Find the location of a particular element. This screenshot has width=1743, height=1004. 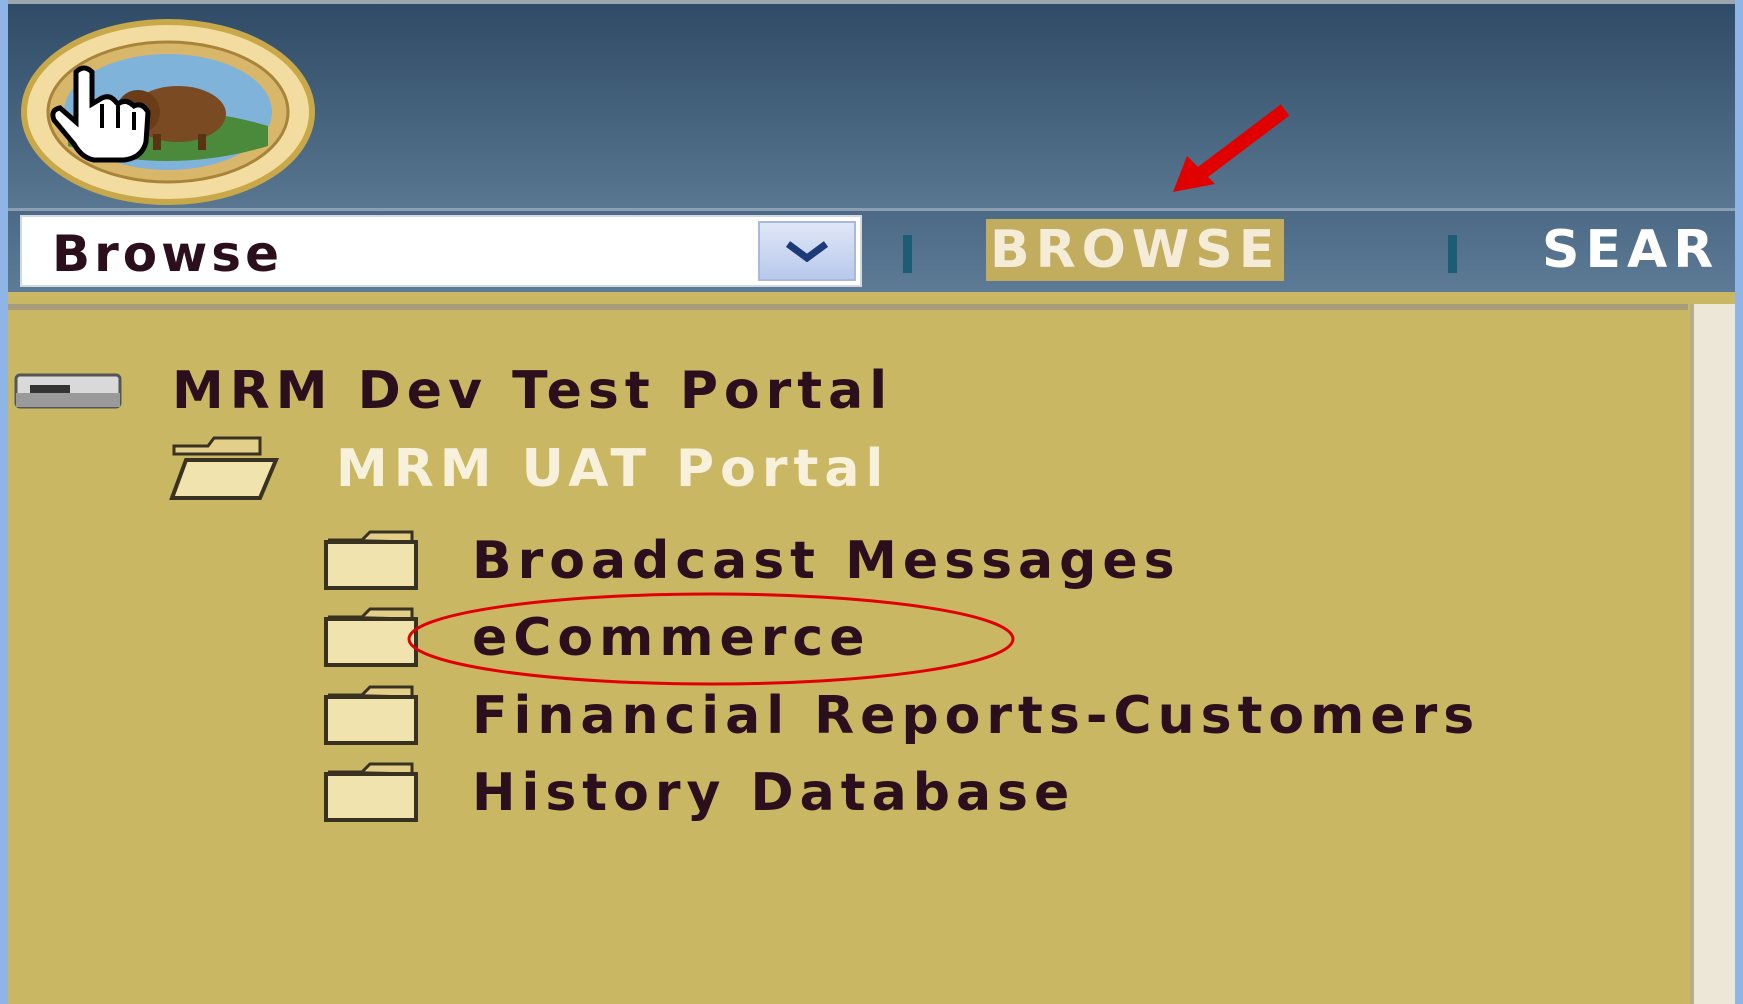

tree-node-folder: Broadcast Messages is located at coordinates (751, 561).